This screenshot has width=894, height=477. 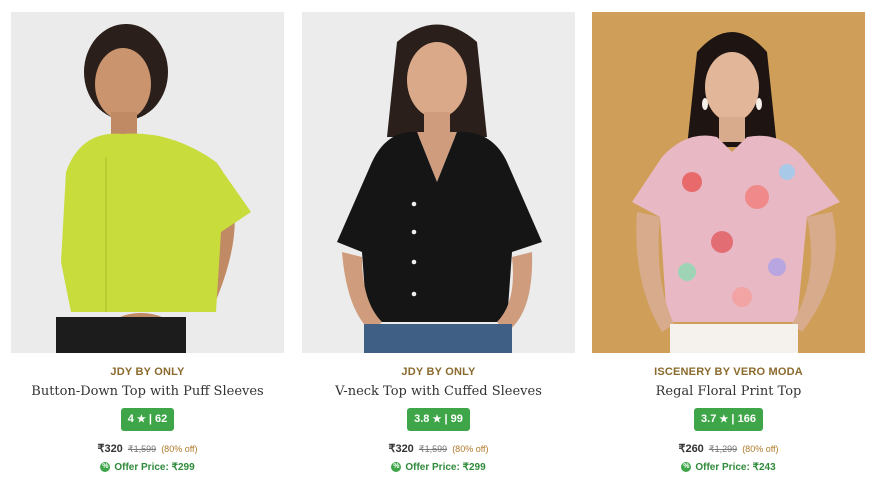 I want to click on rating-value: 3.7, so click(x=709, y=419).